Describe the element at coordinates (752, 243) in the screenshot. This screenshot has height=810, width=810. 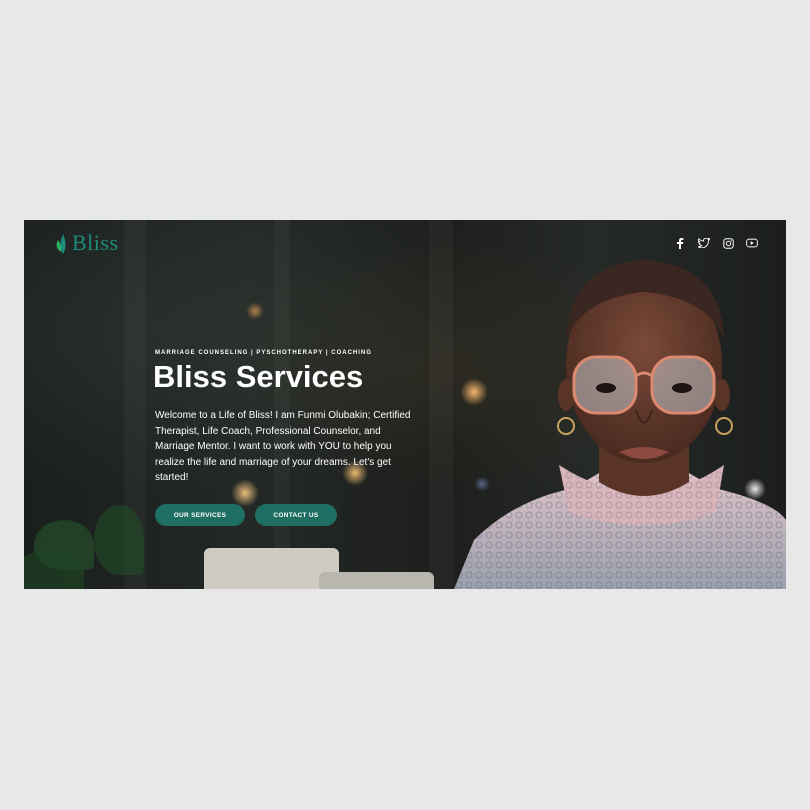
I see `youtube-icon` at that location.